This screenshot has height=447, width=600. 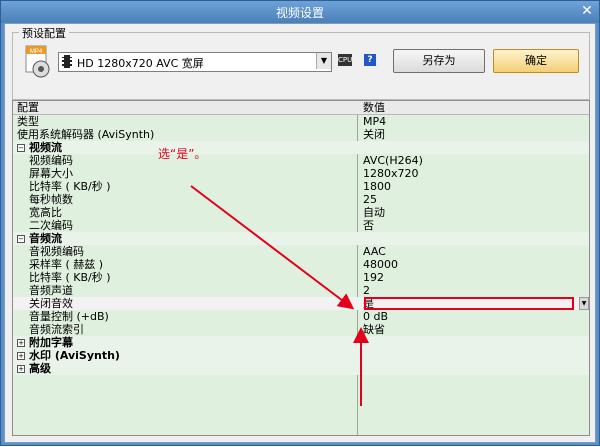 What do you see at coordinates (301, 225) in the screenshot?
I see `grid-row-two-pass: 二次编码 否` at bounding box center [301, 225].